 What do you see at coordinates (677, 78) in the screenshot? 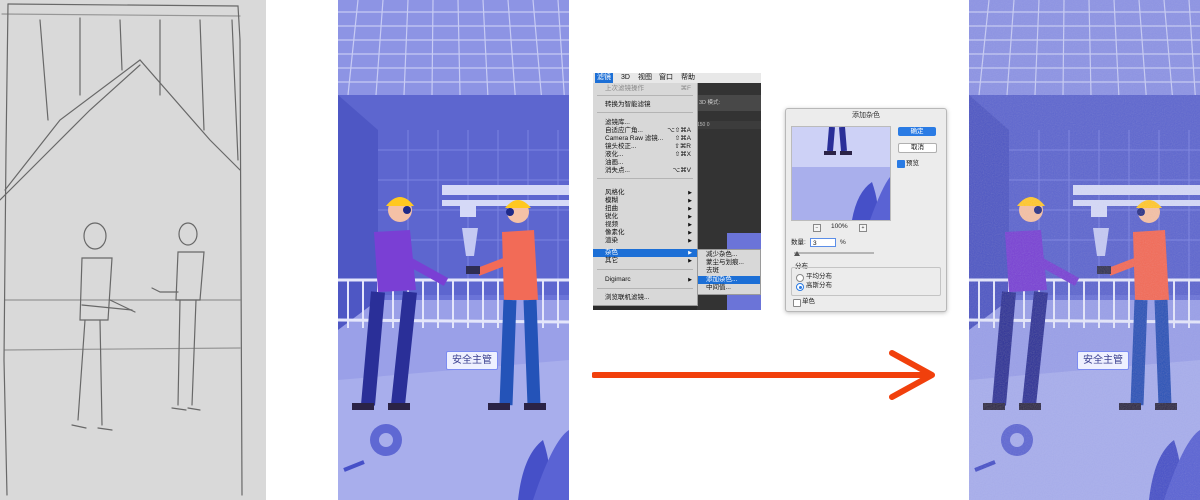
I see `menu-bar: 滤镜 3D 视图 窗口 帮助` at bounding box center [677, 78].